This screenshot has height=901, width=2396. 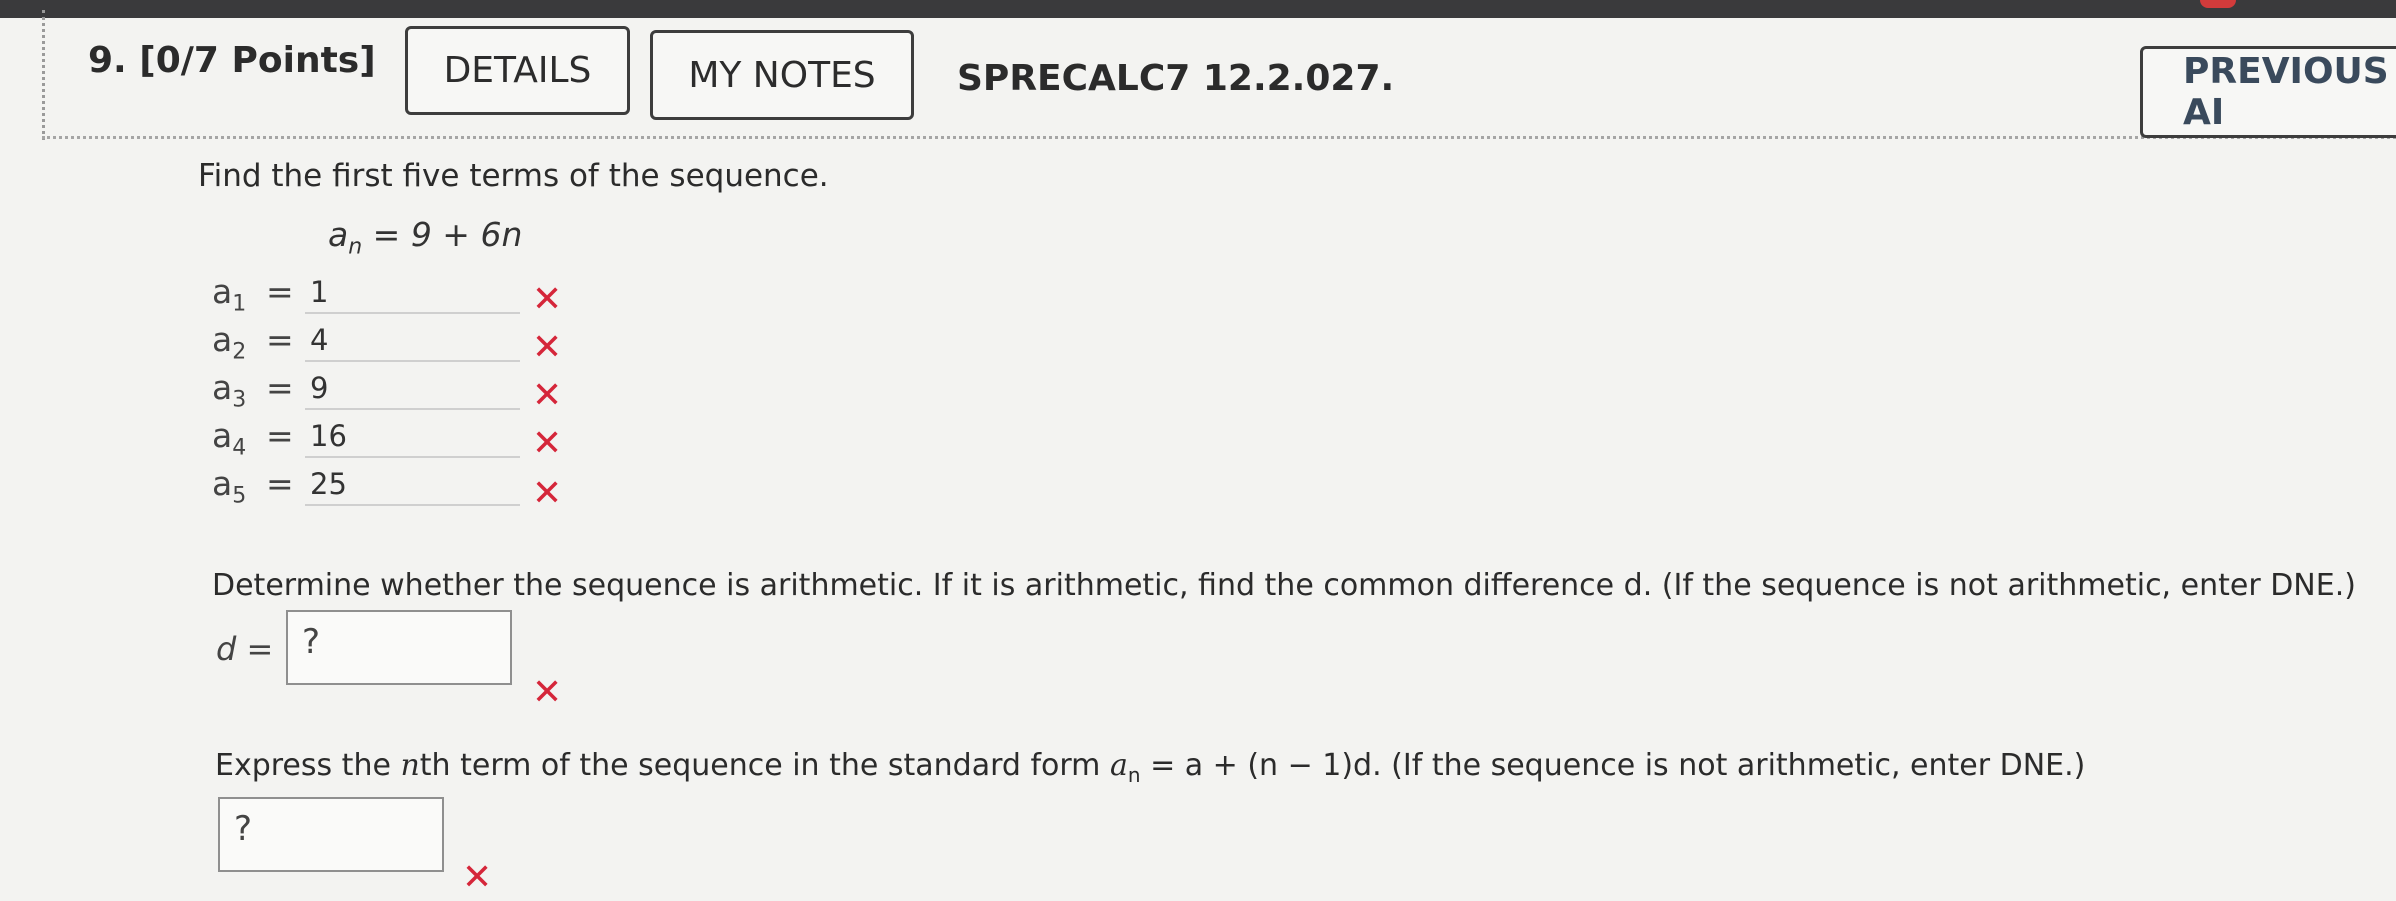 I want to click on term-label-a3: a3, so click(x=229, y=390).